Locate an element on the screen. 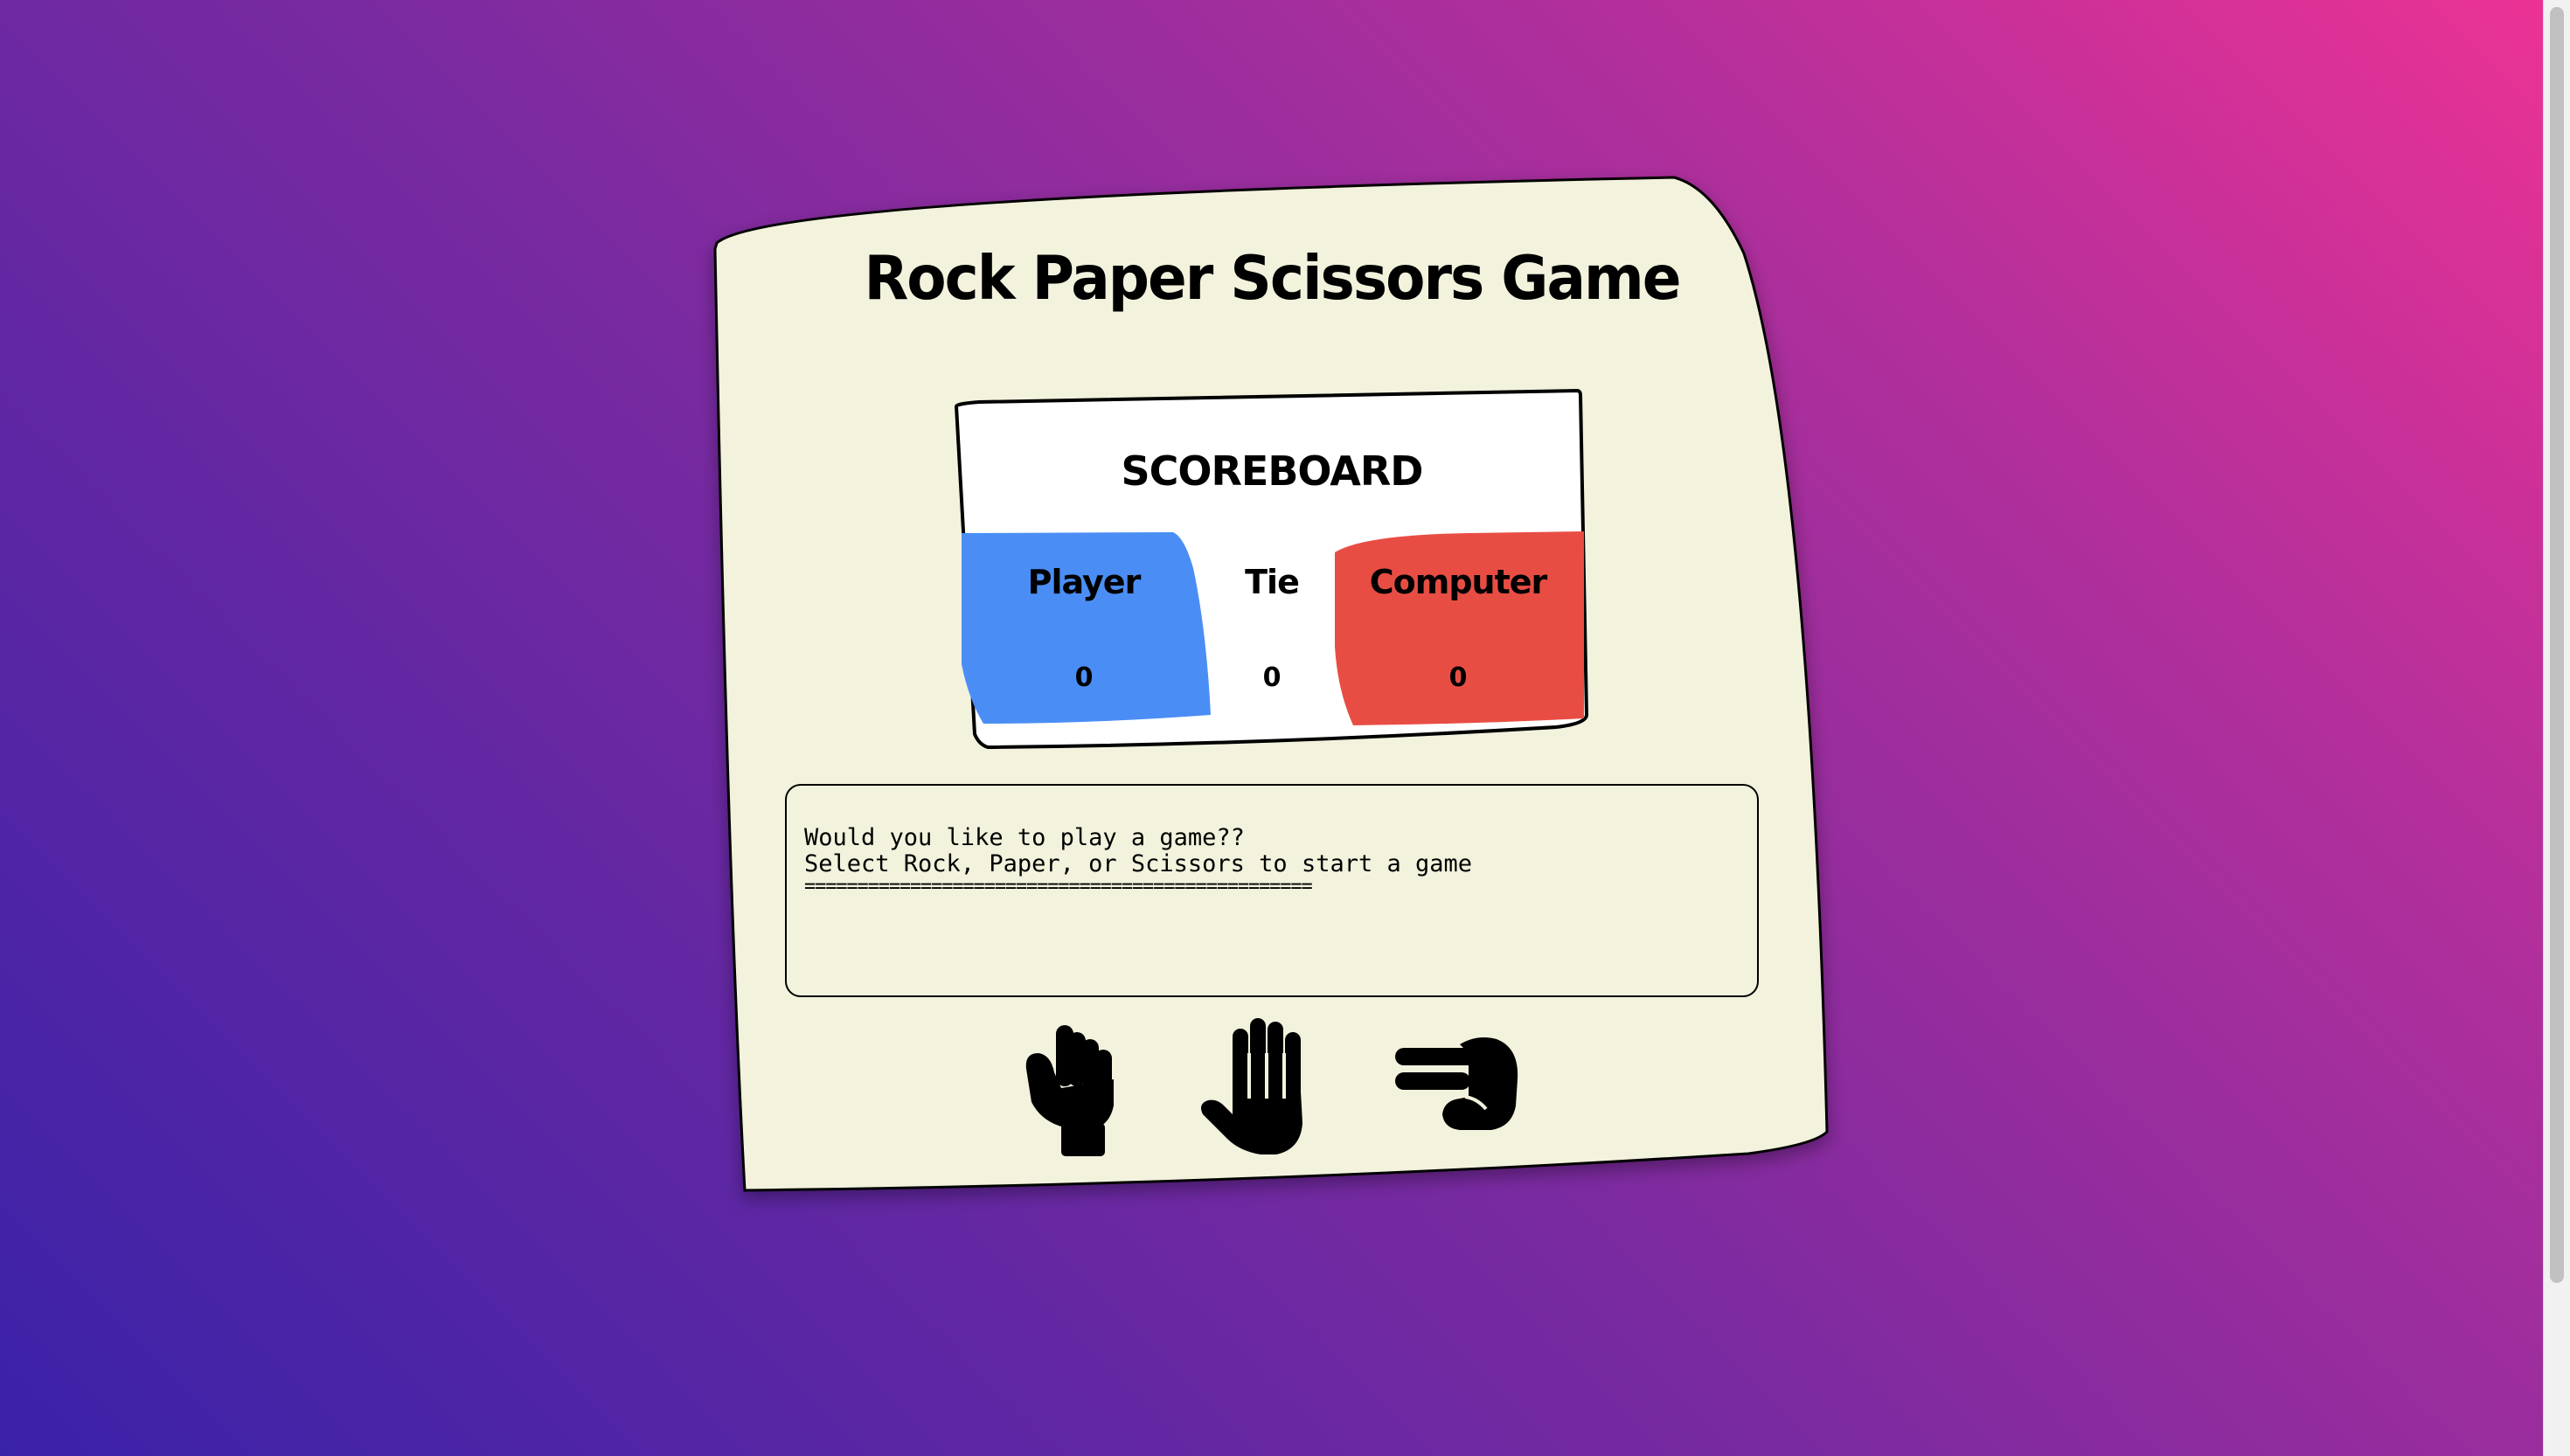 The image size is (2570, 1456). rock-button is located at coordinates (1081, 1088).